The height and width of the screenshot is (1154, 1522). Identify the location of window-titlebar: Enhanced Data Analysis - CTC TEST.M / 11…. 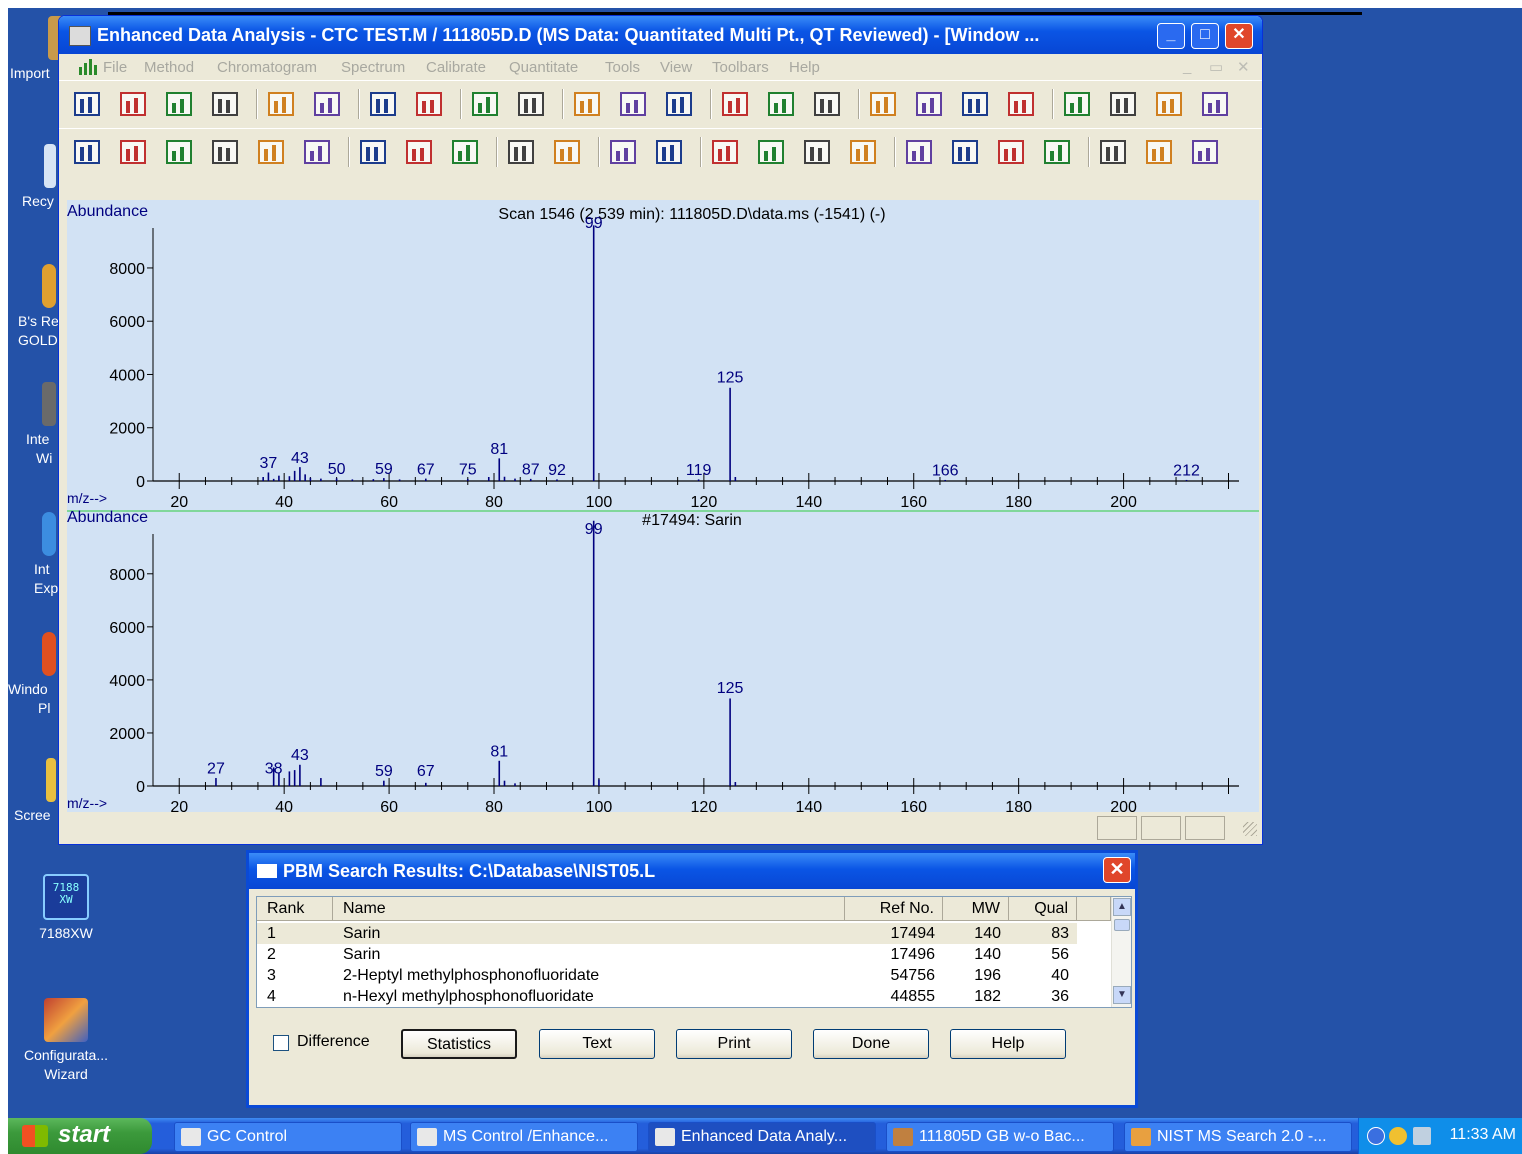
(660, 35).